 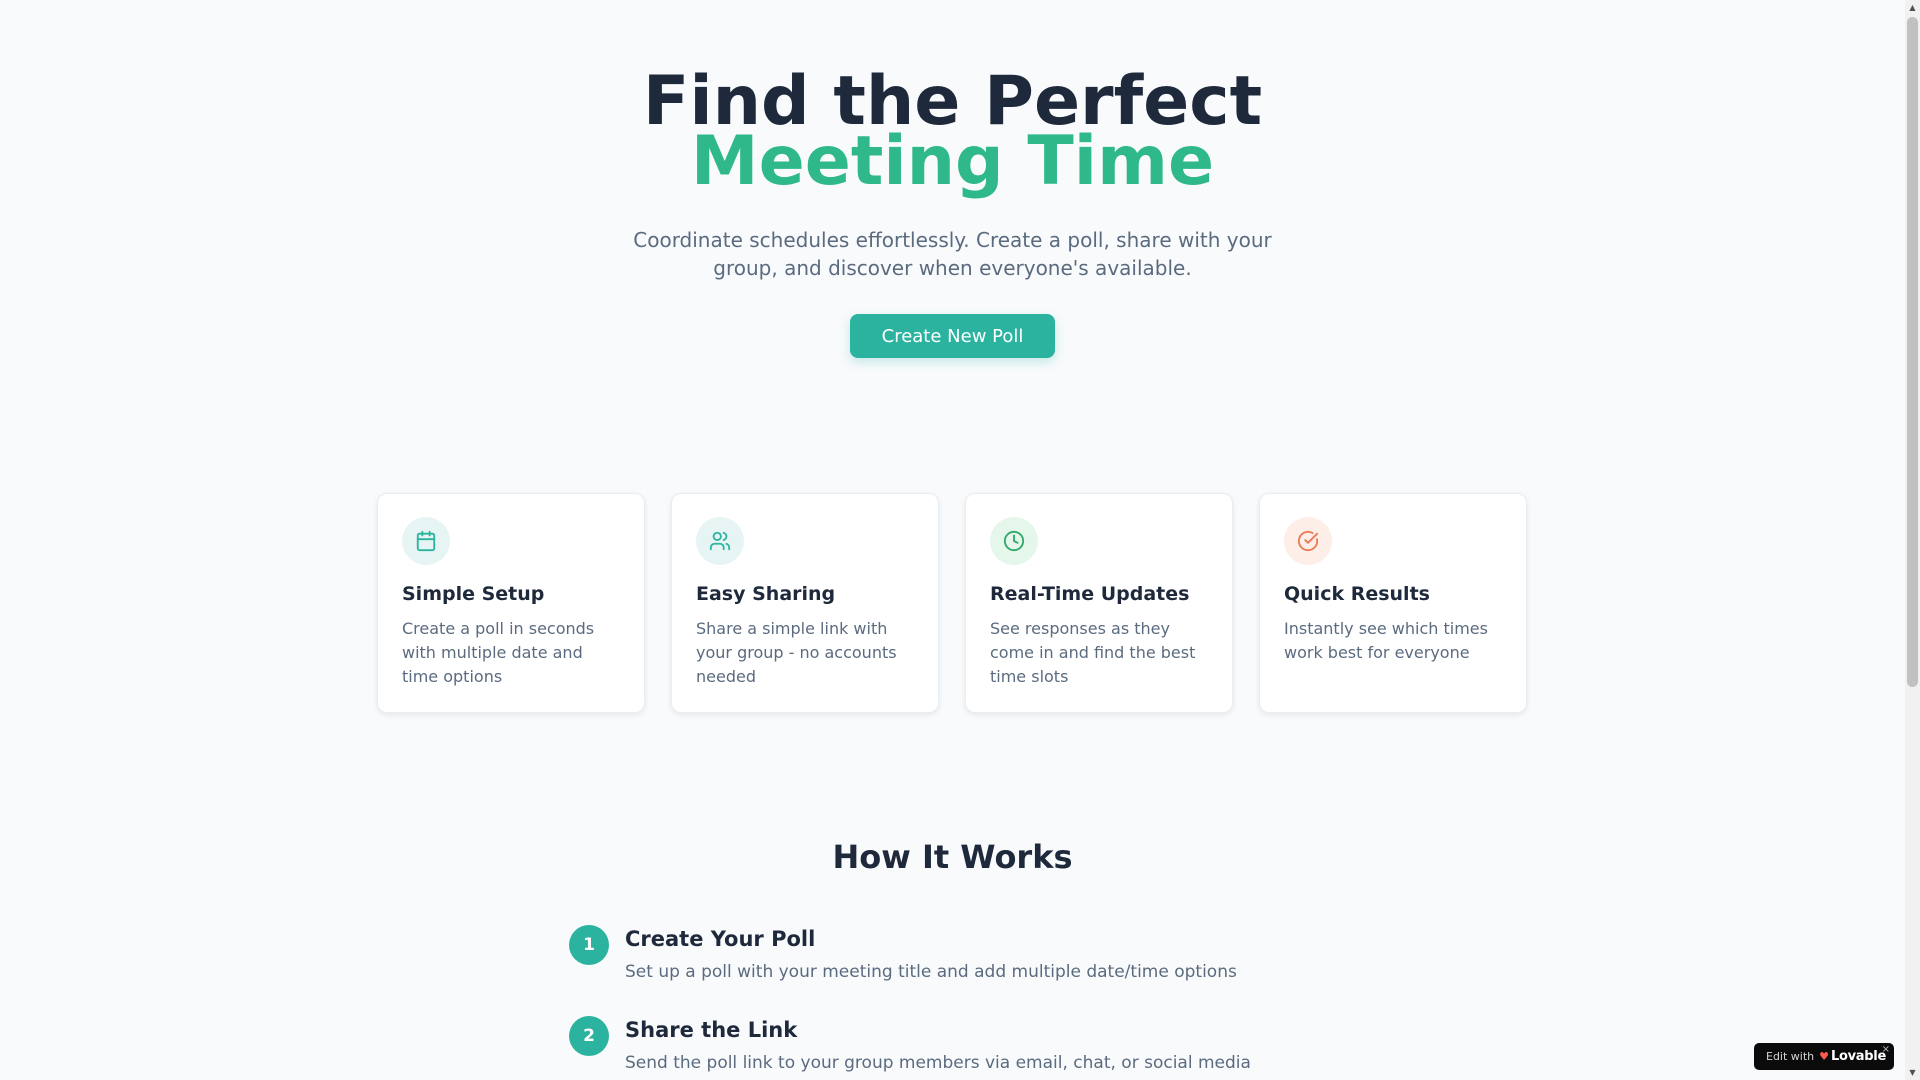 What do you see at coordinates (1886, 1049) in the screenshot?
I see `close-icon: ×` at bounding box center [1886, 1049].